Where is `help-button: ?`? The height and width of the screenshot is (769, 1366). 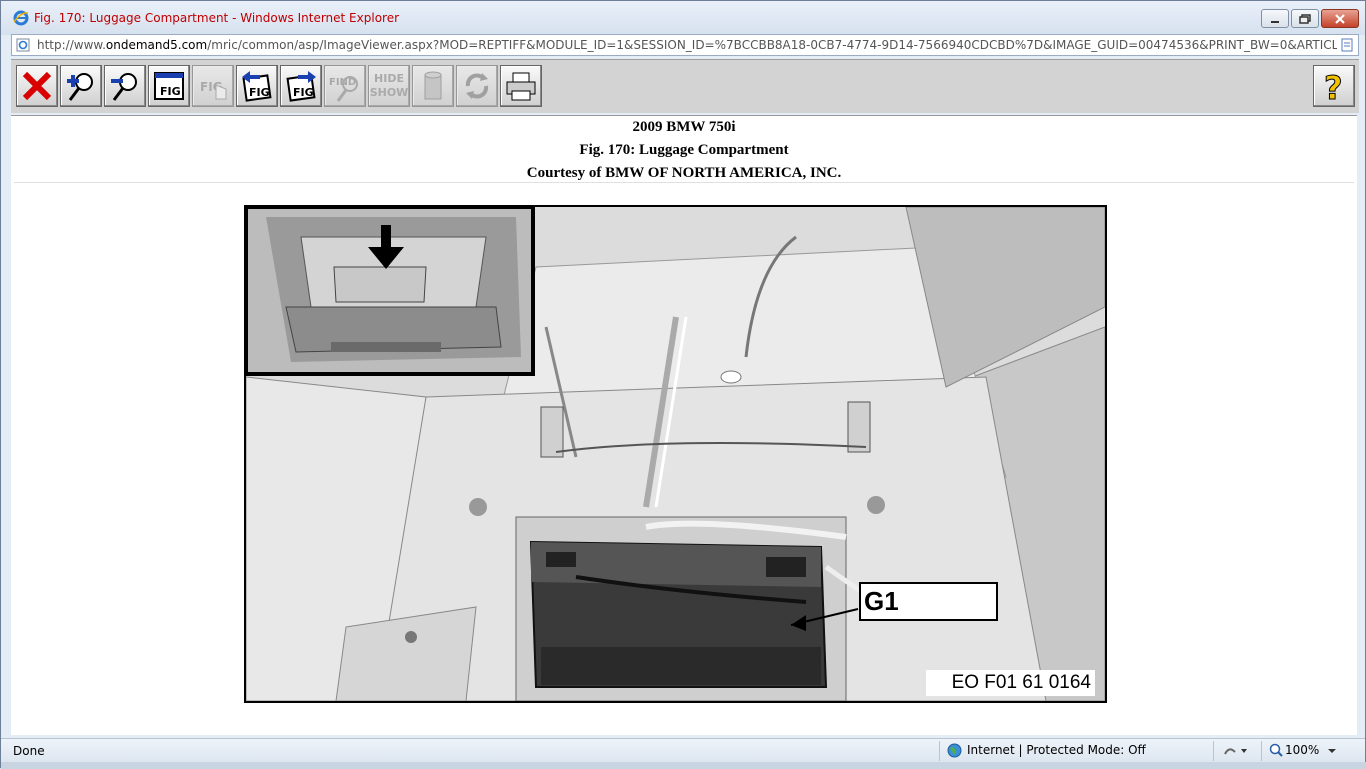 help-button: ? is located at coordinates (1334, 86).